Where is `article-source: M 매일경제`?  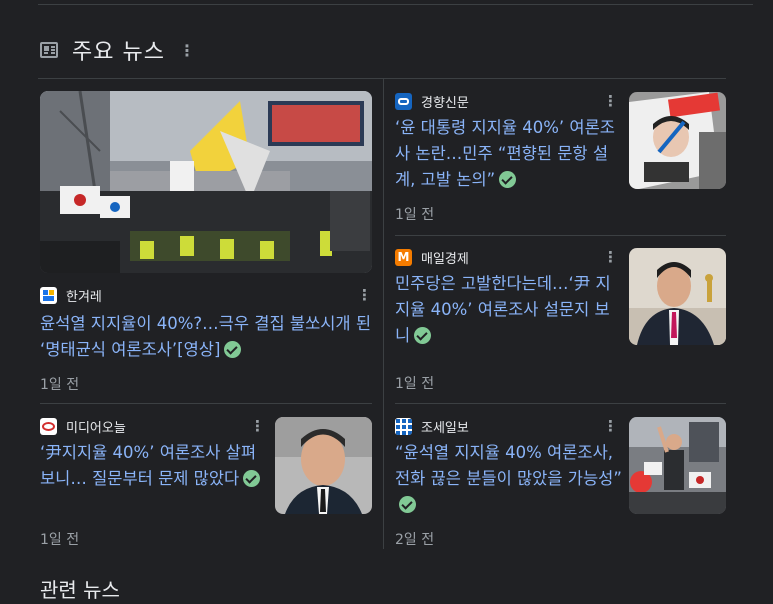
article-source: M 매일경제 is located at coordinates (432, 257).